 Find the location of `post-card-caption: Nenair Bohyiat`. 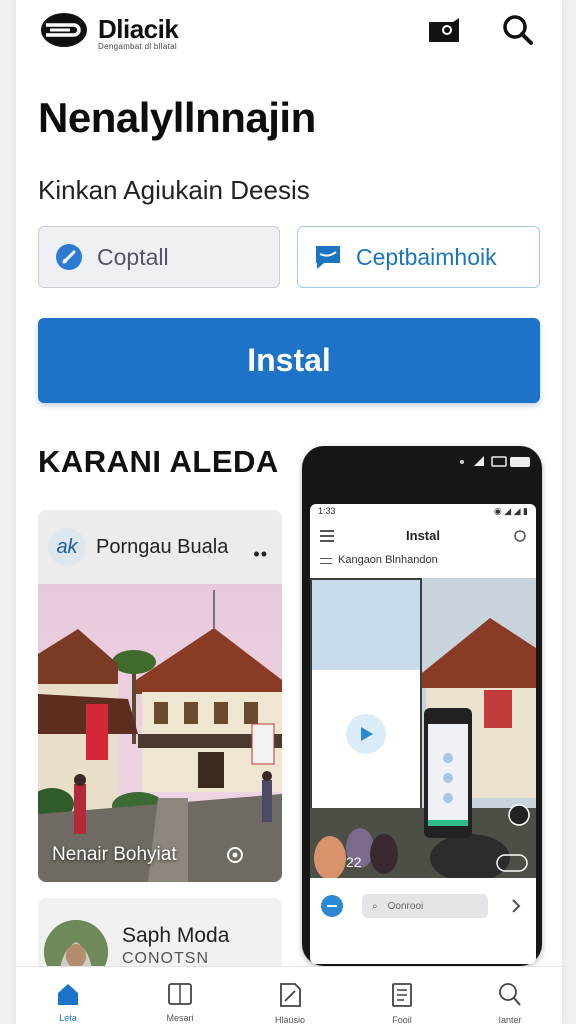

post-card-caption: Nenair Bohyiat is located at coordinates (114, 854).